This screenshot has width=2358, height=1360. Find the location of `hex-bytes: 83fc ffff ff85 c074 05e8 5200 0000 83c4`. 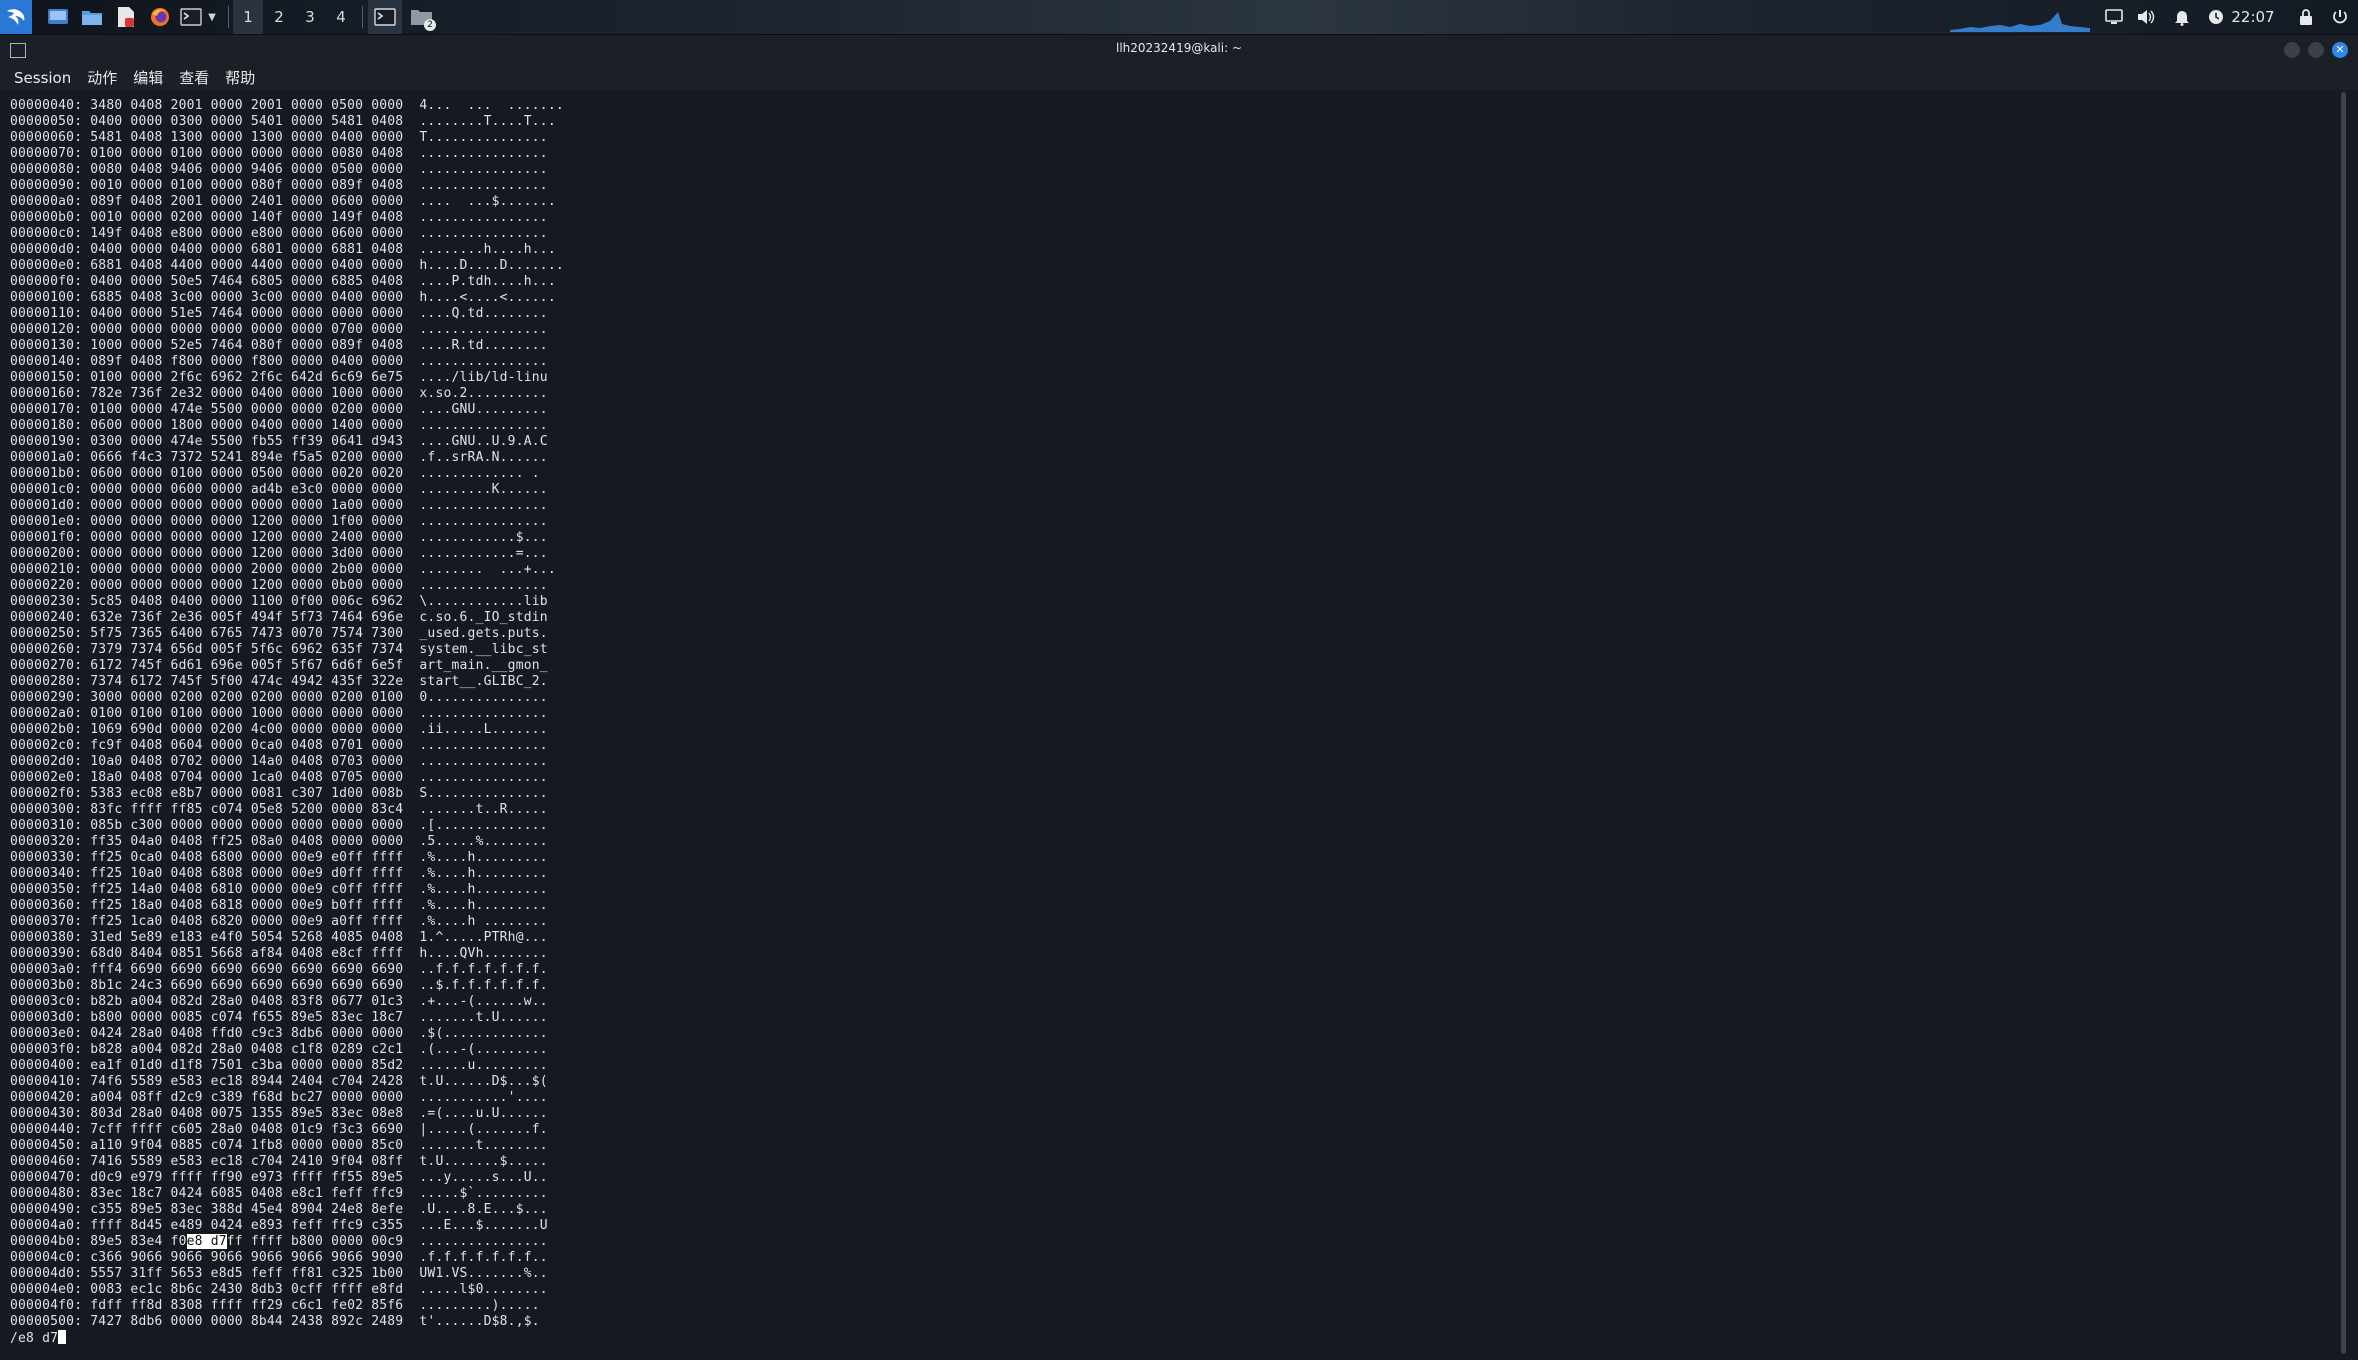

hex-bytes: 83fc ffff ff85 c074 05e8 5200 0000 83c4 is located at coordinates (247, 809).